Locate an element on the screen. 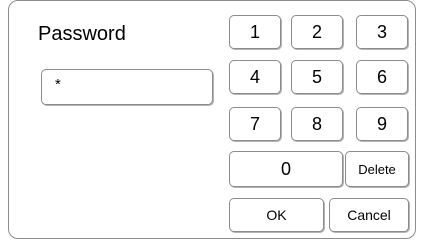  password-field: * is located at coordinates (127, 87).